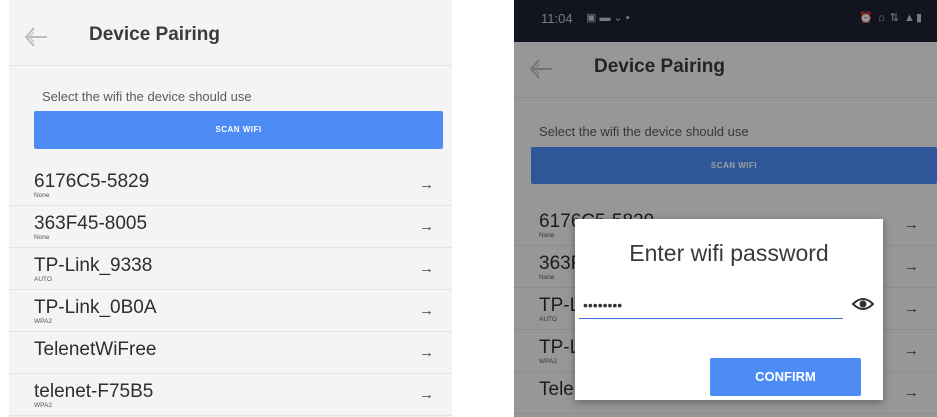 Image resolution: width=937 pixels, height=417 pixels. What do you see at coordinates (230, 395) in the screenshot?
I see `wifi-list-item: telenet-F75B5 WPA2 →` at bounding box center [230, 395].